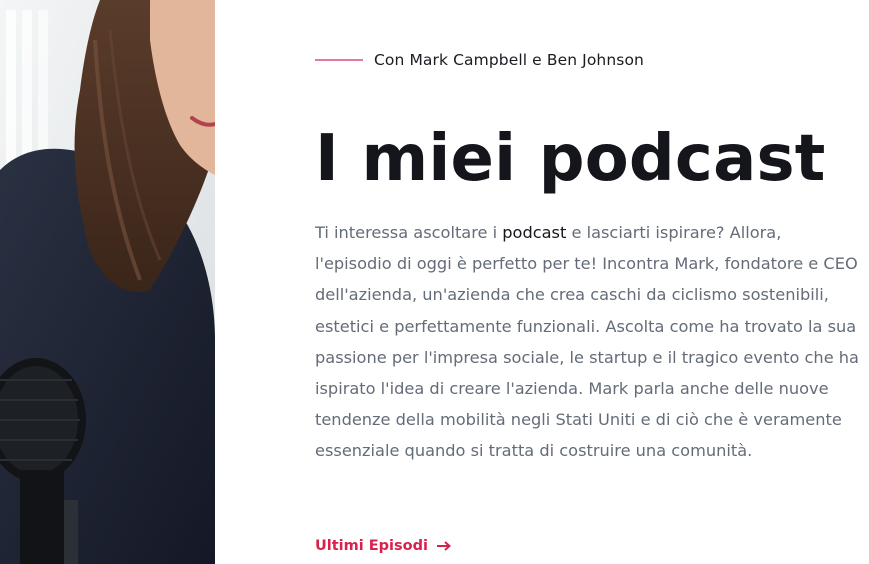  I want to click on latest-episodes-link: Ultimi Episodi, so click(383, 545).